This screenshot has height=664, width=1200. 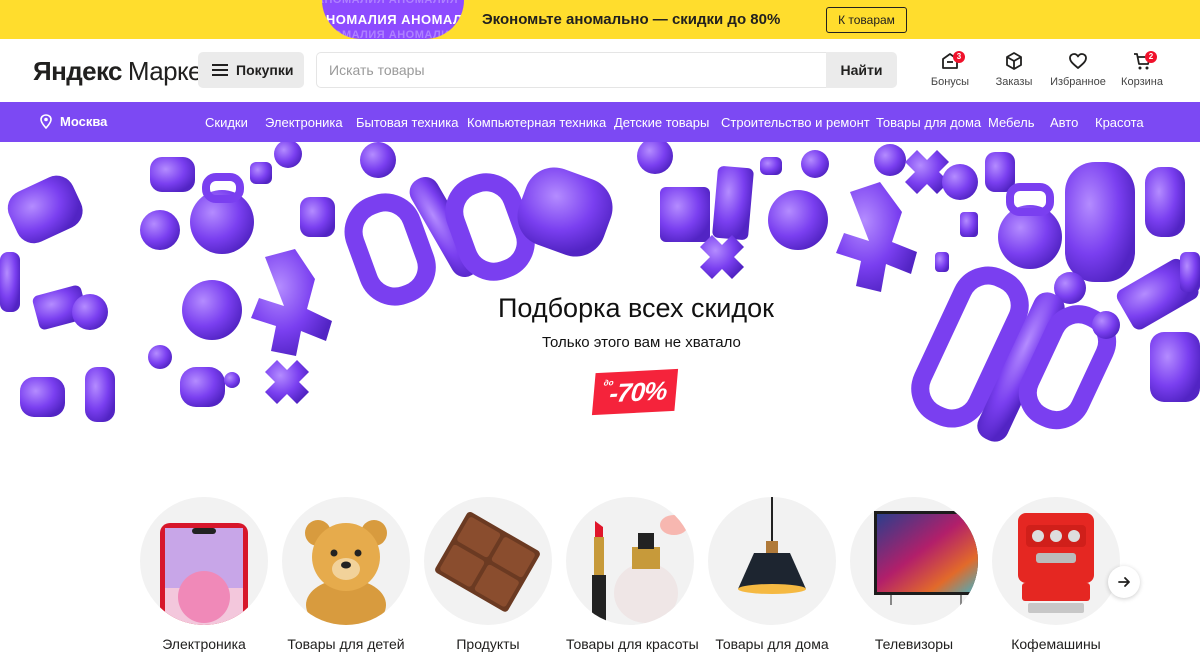 I want to click on menu-icon, so click(x=220, y=70).